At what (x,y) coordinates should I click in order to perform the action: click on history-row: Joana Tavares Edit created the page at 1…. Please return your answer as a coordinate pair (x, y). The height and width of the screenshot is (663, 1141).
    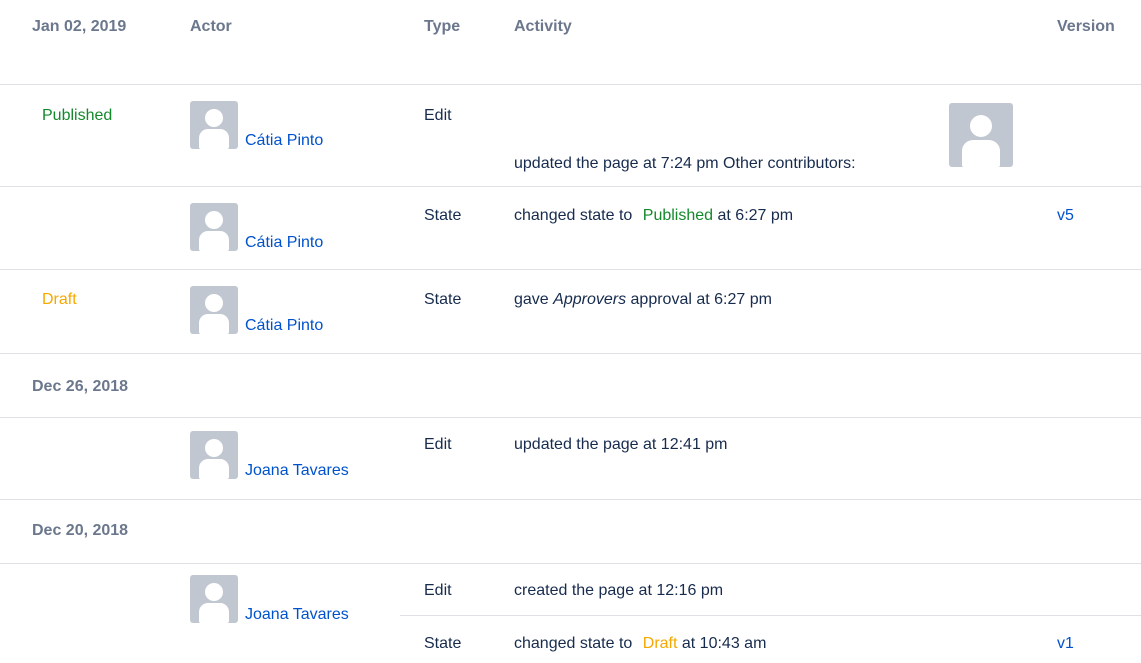
    Looking at the image, I should click on (570, 613).